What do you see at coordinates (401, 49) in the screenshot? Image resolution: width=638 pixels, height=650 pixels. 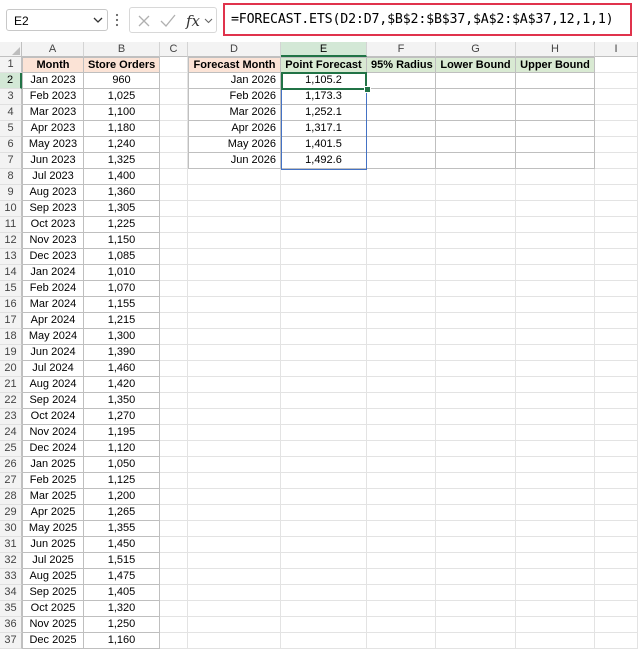 I see `column-header-f: F` at bounding box center [401, 49].